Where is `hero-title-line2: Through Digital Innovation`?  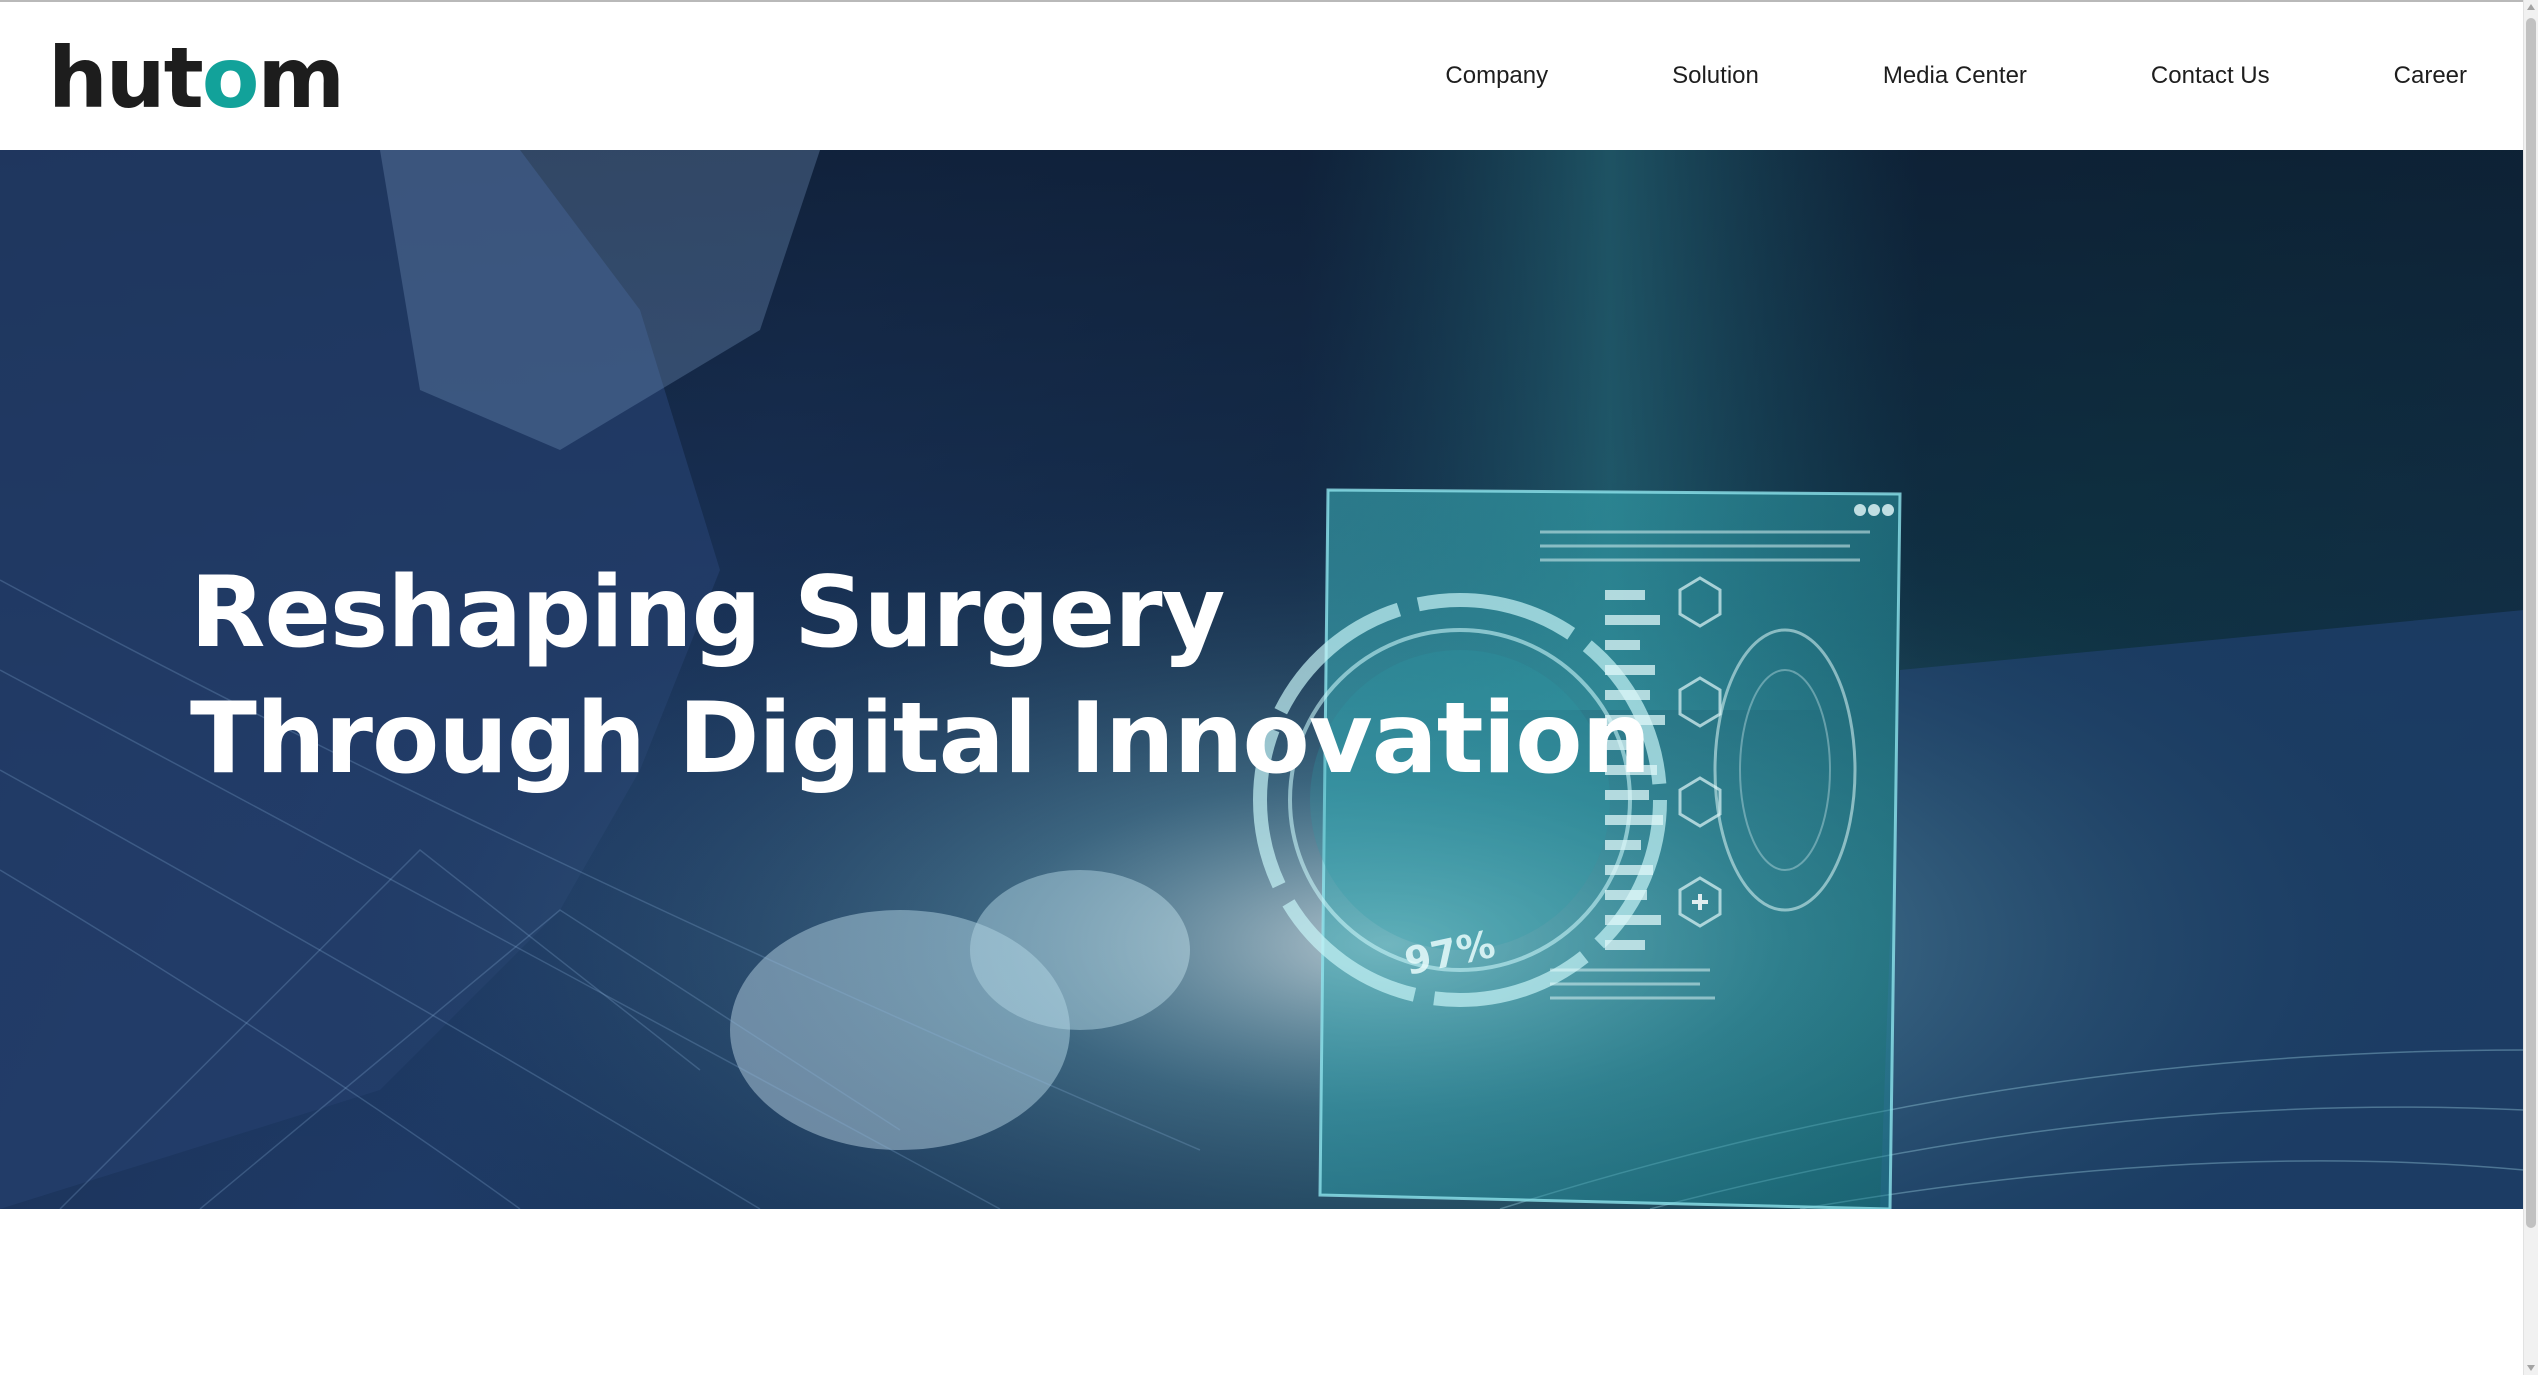
hero-title-line2: Through Digital Innovation is located at coordinates (920, 739).